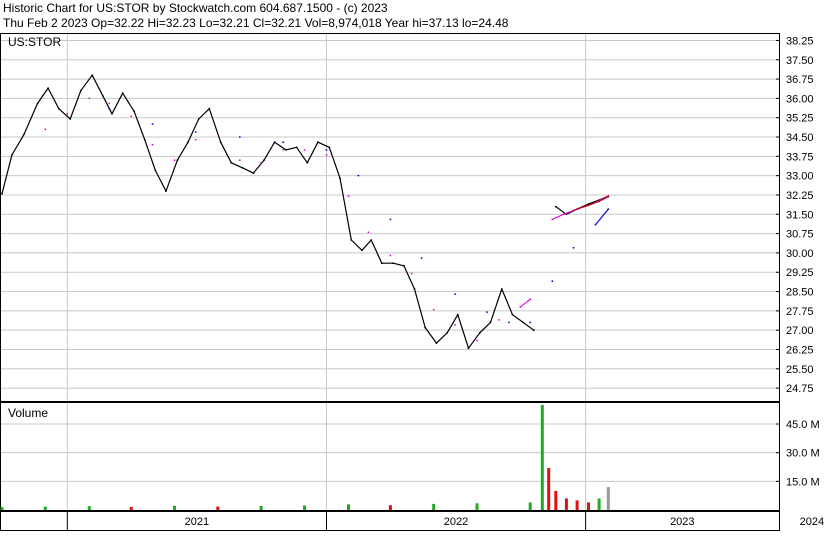 The image size is (830, 543). Describe the element at coordinates (800, 389) in the screenshot. I see `price-tick-label: 24.75` at that location.